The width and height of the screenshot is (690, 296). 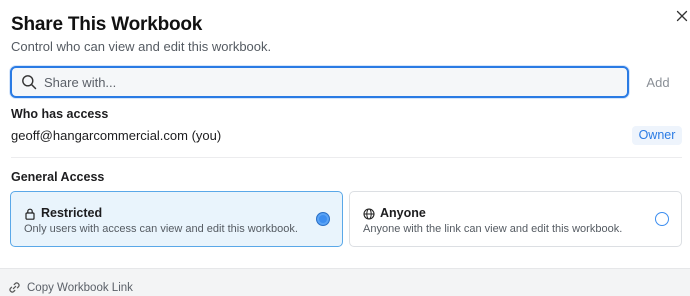 I want to click on lock-icon, so click(x=30, y=213).